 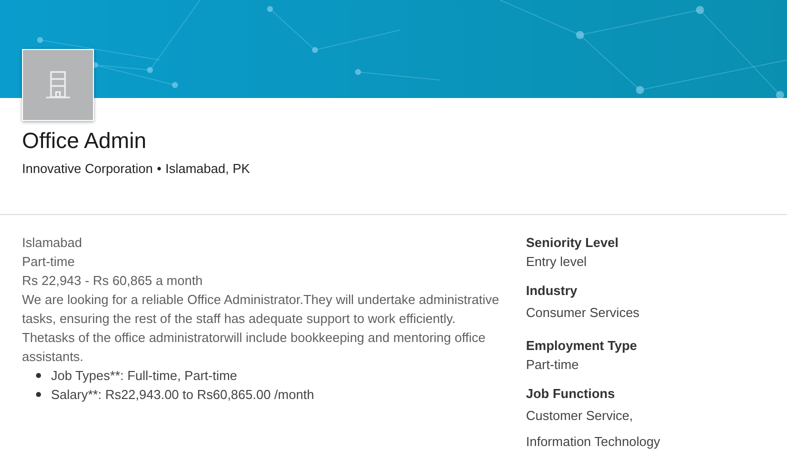 I want to click on criteria-heading: Job Functions, so click(x=571, y=394).